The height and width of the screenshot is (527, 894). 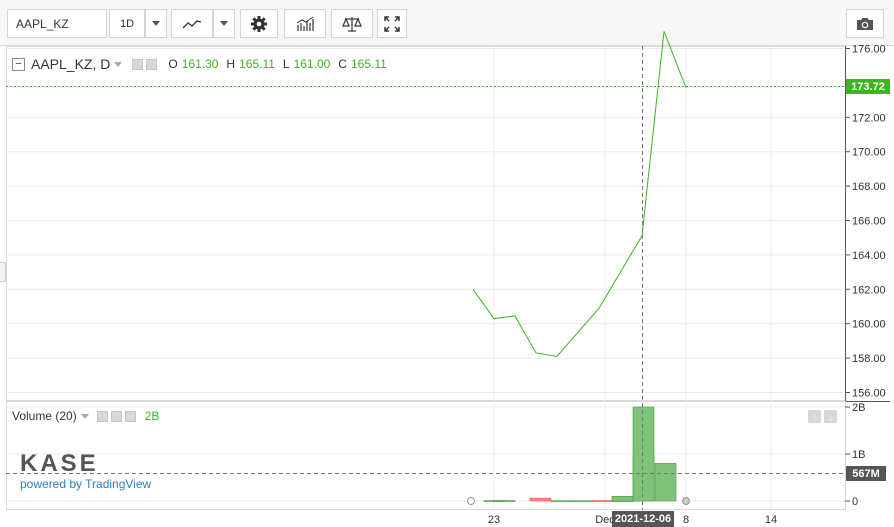 What do you see at coordinates (686, 520) in the screenshot?
I see `time-tick-label: 8` at bounding box center [686, 520].